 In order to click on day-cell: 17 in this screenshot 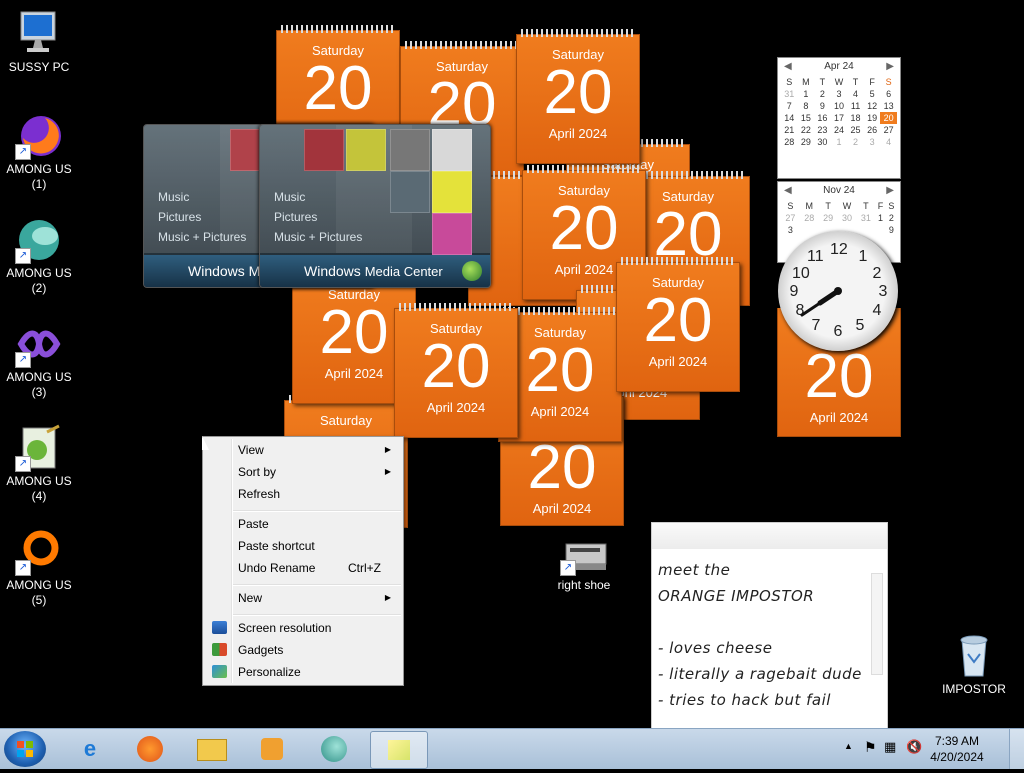, I will do `click(839, 118)`.